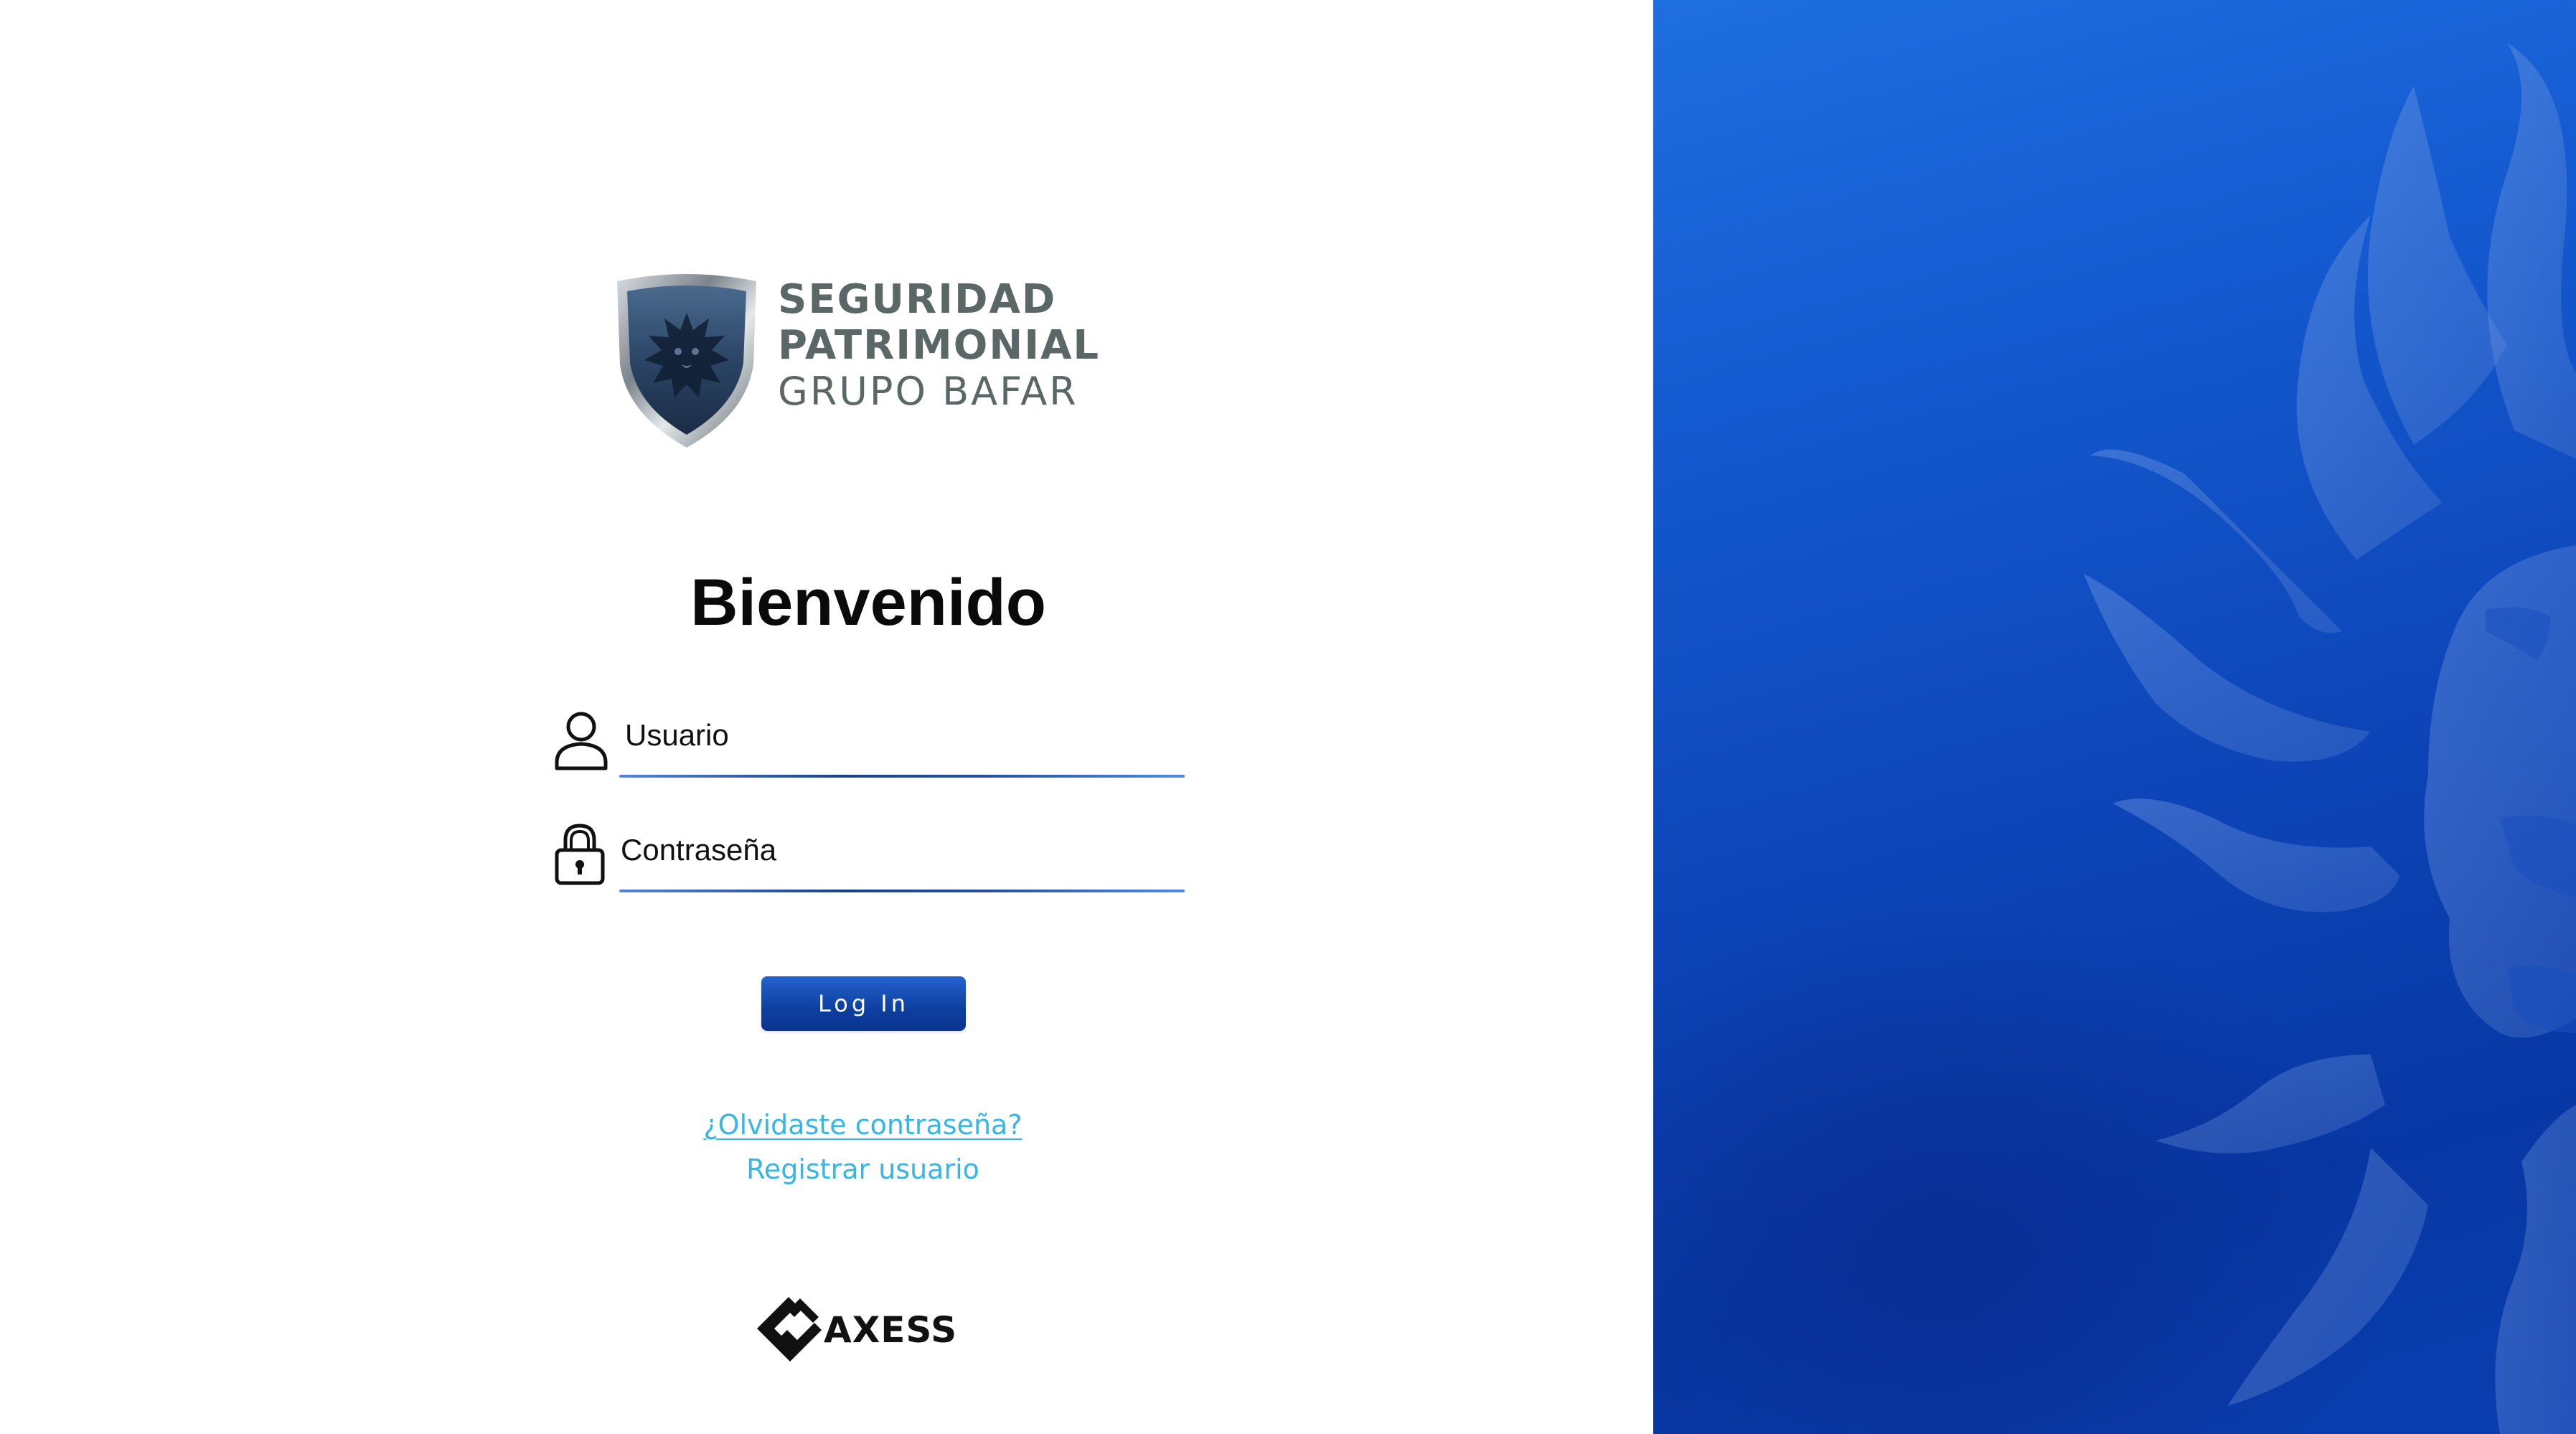  I want to click on axess-logo: AXESS, so click(861, 1330).